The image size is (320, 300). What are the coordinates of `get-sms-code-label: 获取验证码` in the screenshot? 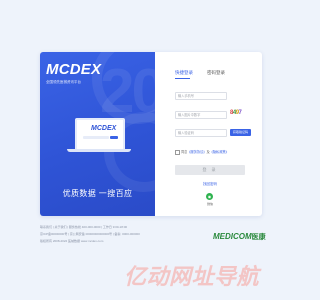 It's located at (240, 132).